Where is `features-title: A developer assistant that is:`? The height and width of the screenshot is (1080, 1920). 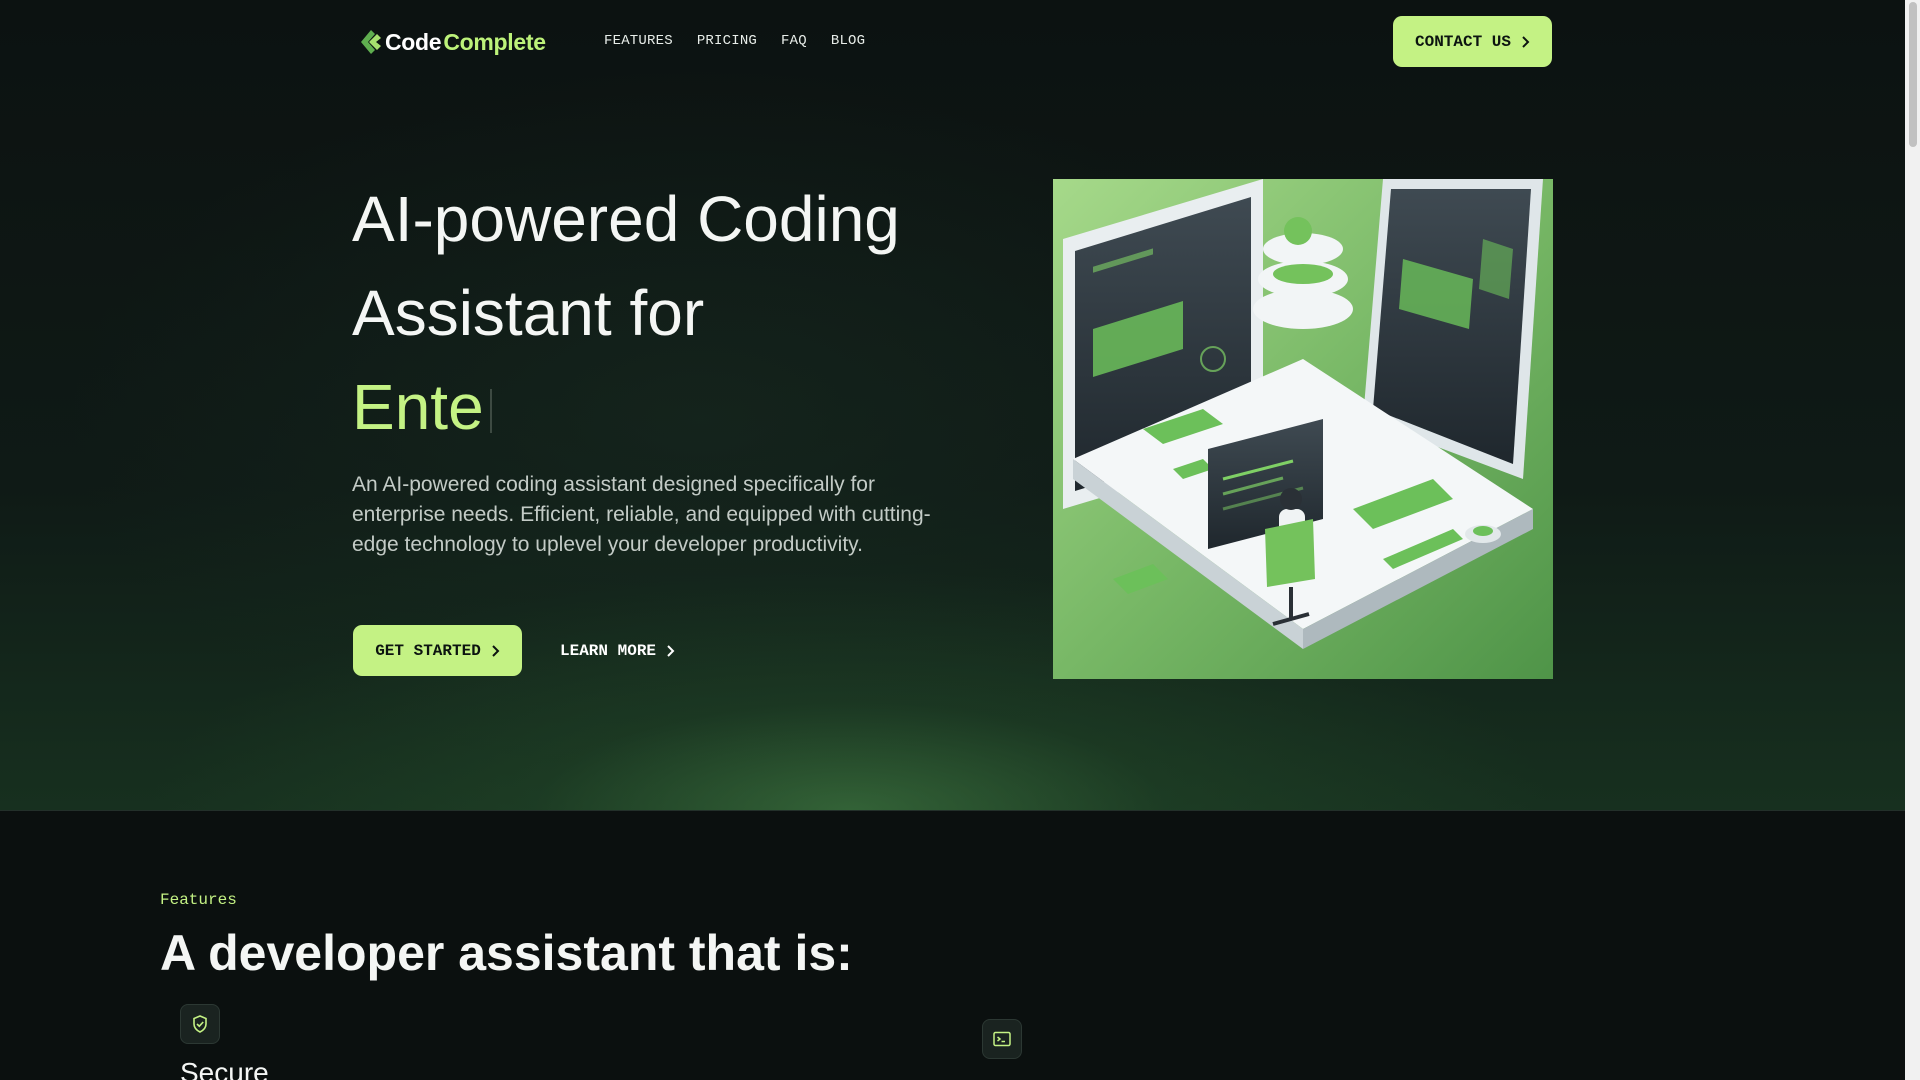
features-title: A developer assistant that is: is located at coordinates (506, 953).